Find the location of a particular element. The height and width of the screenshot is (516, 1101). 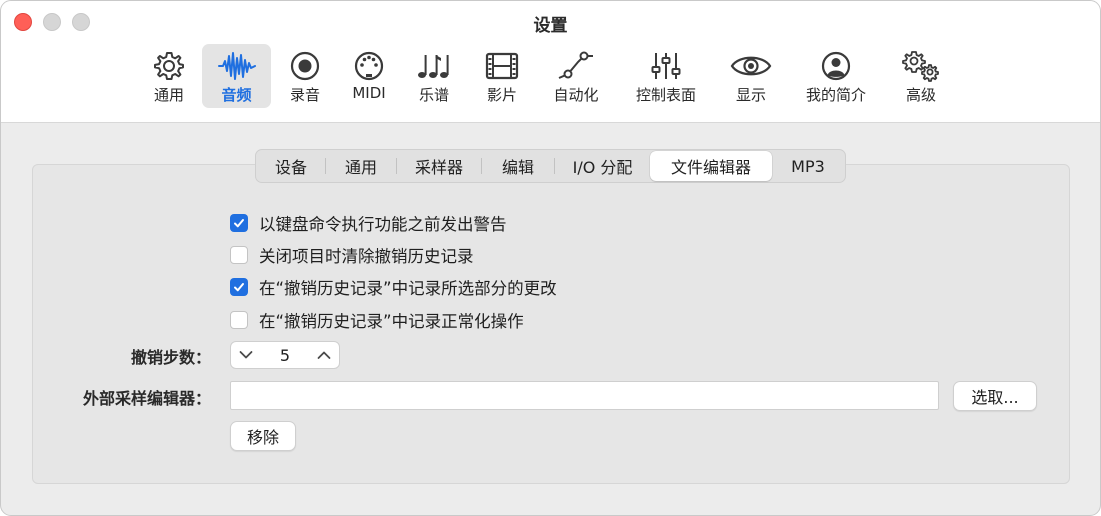

tab-general: 通用 is located at coordinates (361, 166).